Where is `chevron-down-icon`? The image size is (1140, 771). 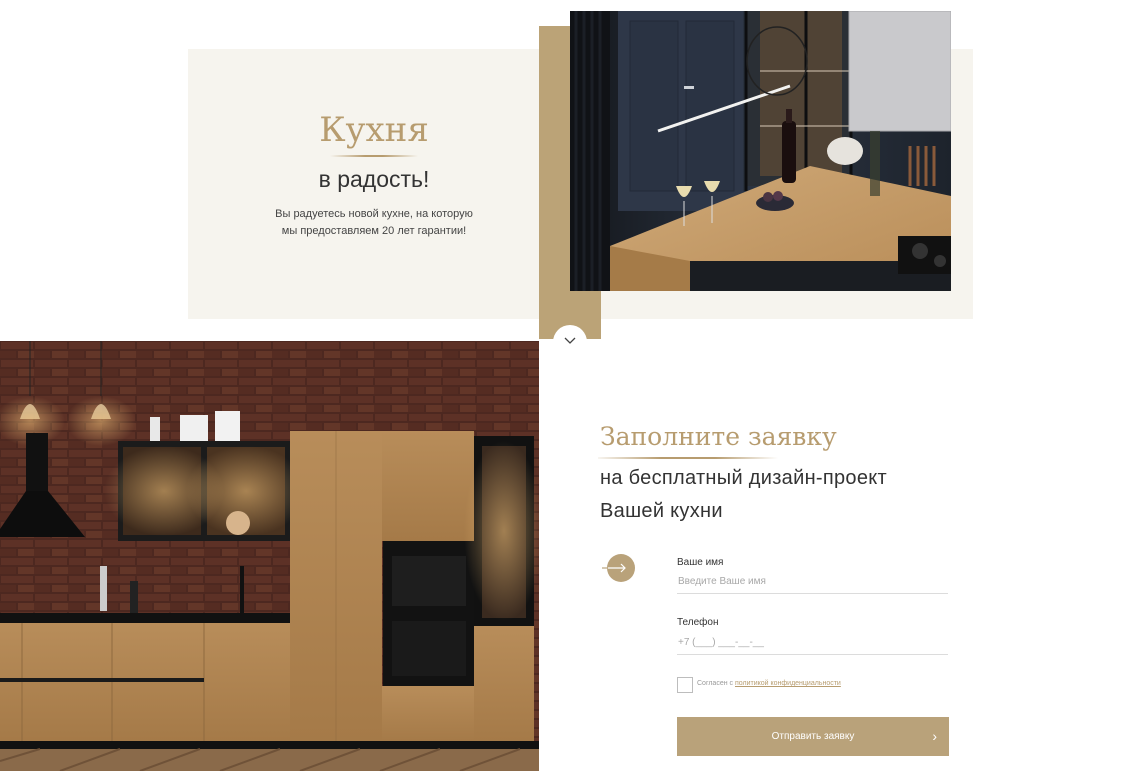
chevron-down-icon is located at coordinates (570, 340).